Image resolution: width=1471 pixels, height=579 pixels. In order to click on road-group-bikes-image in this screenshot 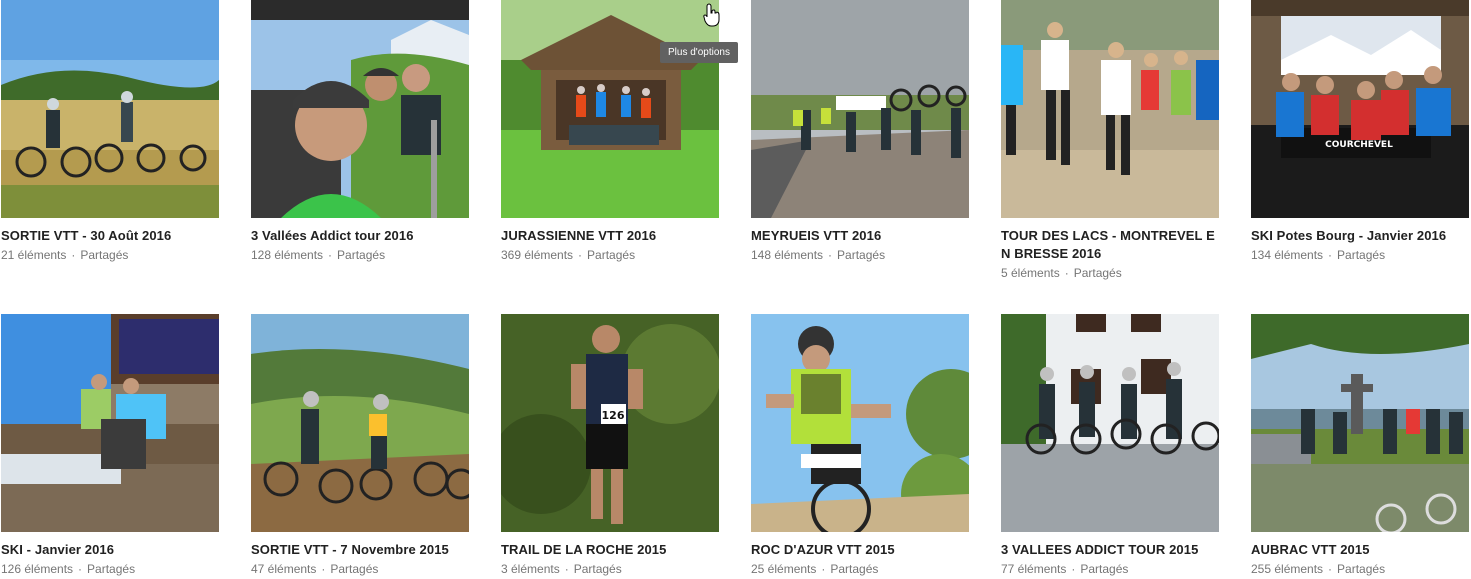, I will do `click(860, 109)`.